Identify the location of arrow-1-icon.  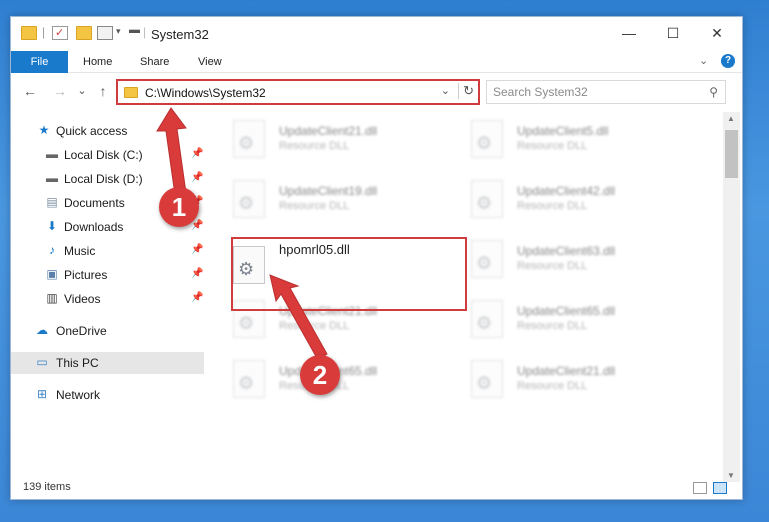
(171, 151).